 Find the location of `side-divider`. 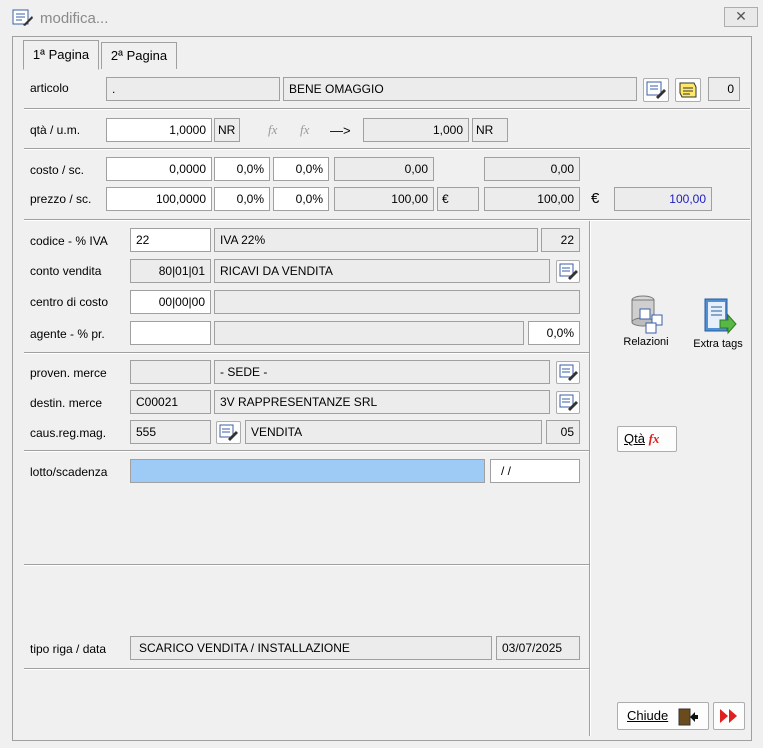

side-divider is located at coordinates (590, 478).